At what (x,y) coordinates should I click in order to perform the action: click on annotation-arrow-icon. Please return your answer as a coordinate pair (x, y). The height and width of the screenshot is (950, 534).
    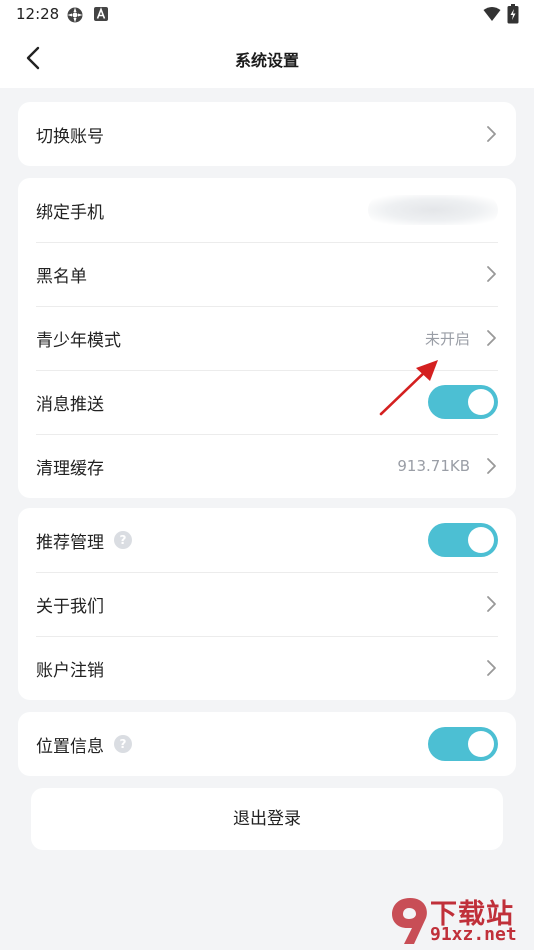
    Looking at the image, I should click on (408, 388).